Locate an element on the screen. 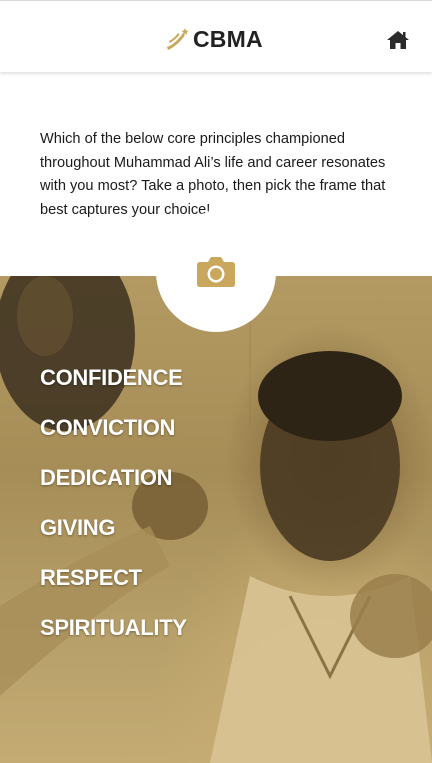 The image size is (432, 763). principle-conviction: CONVICTION is located at coordinates (113, 439).